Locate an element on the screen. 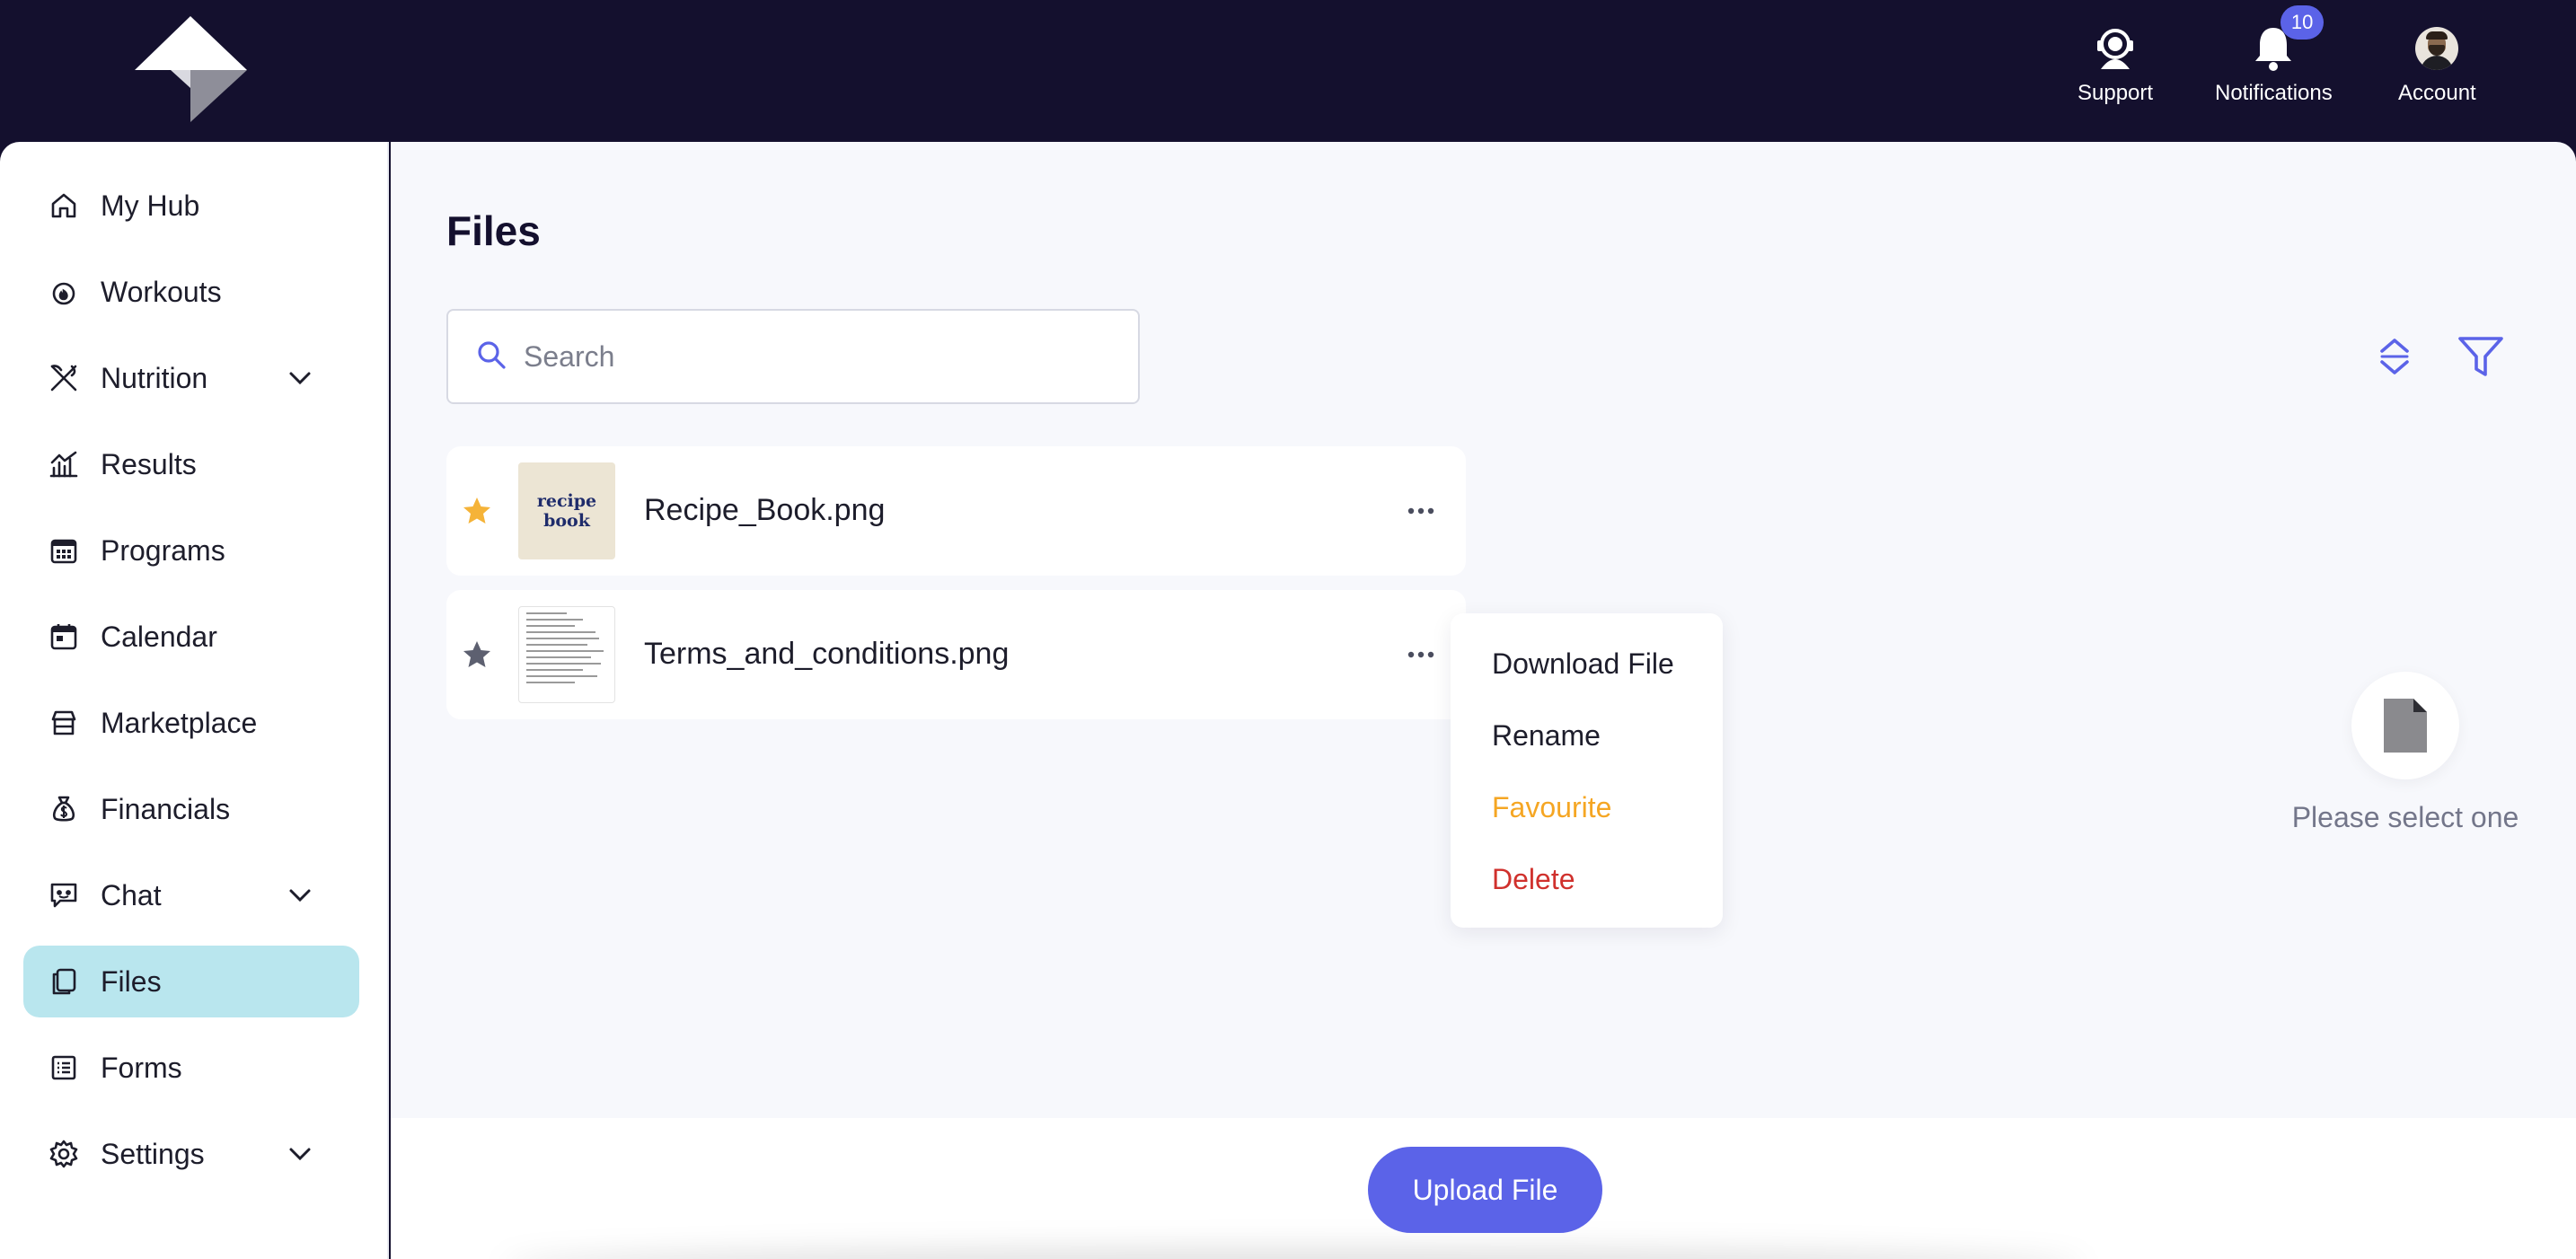 This screenshot has width=2576, height=1259. sidebar-item-label: My Hub is located at coordinates (150, 205).